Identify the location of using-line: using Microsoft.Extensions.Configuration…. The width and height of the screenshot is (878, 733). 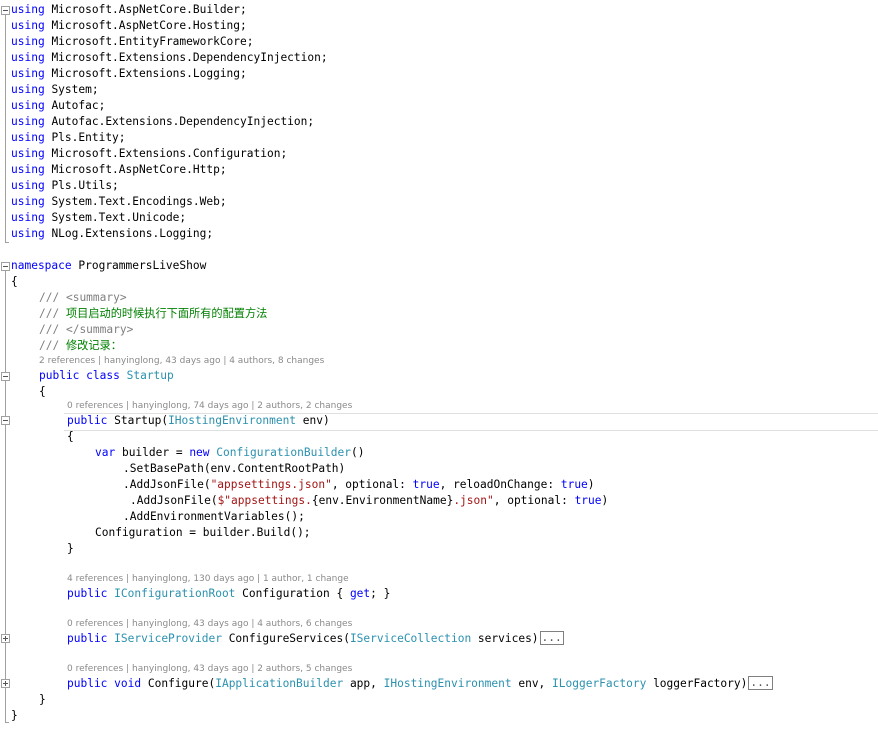
(149, 153).